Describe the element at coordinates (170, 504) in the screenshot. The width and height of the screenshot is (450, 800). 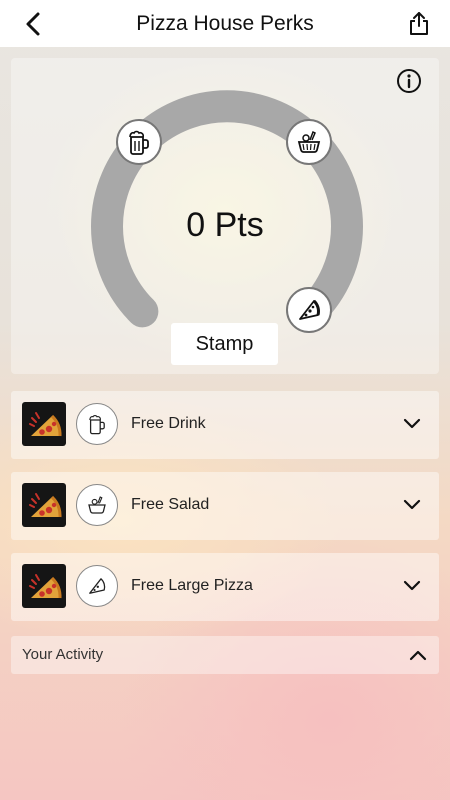
I see `reward-label: Free Salad` at that location.